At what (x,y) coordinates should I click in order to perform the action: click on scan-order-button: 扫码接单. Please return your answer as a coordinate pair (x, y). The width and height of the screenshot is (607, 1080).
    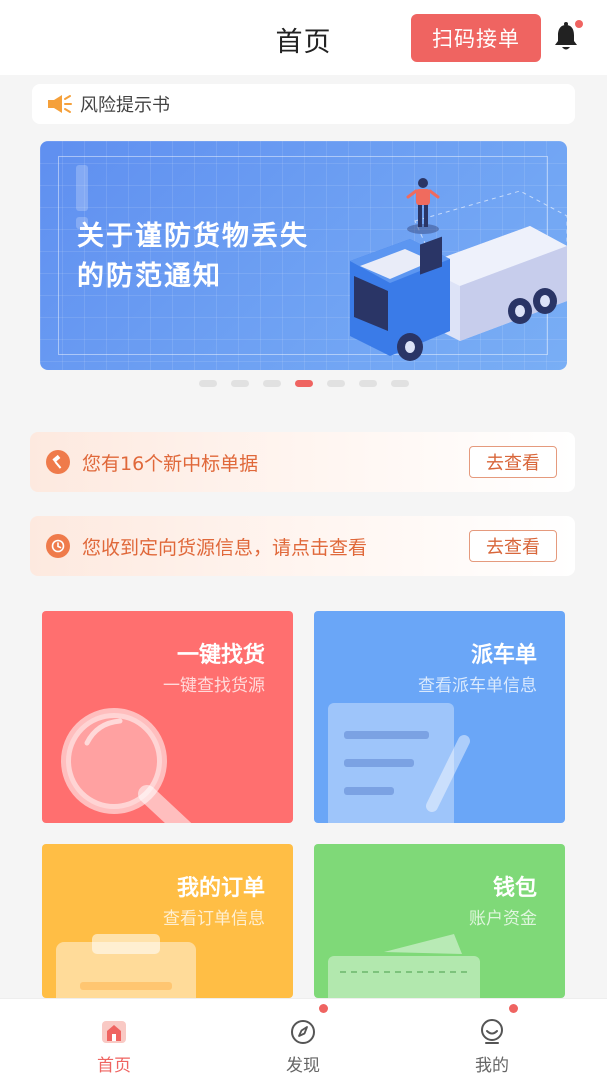
    Looking at the image, I should click on (476, 38).